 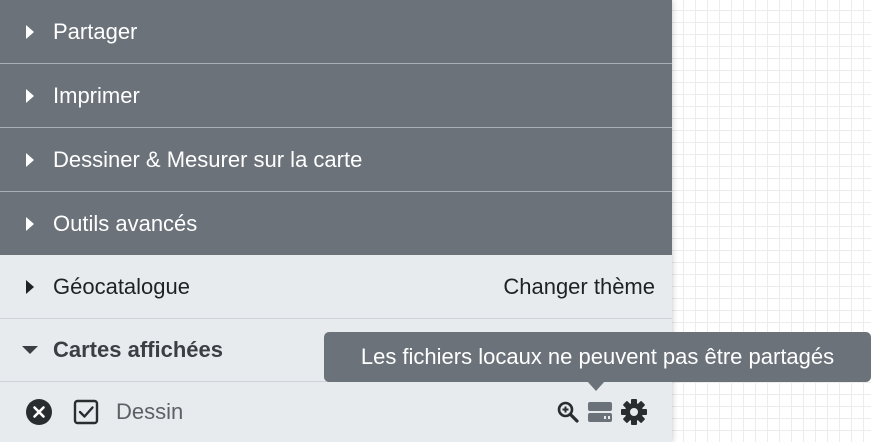 What do you see at coordinates (634, 412) in the screenshot?
I see `gear-icon` at bounding box center [634, 412].